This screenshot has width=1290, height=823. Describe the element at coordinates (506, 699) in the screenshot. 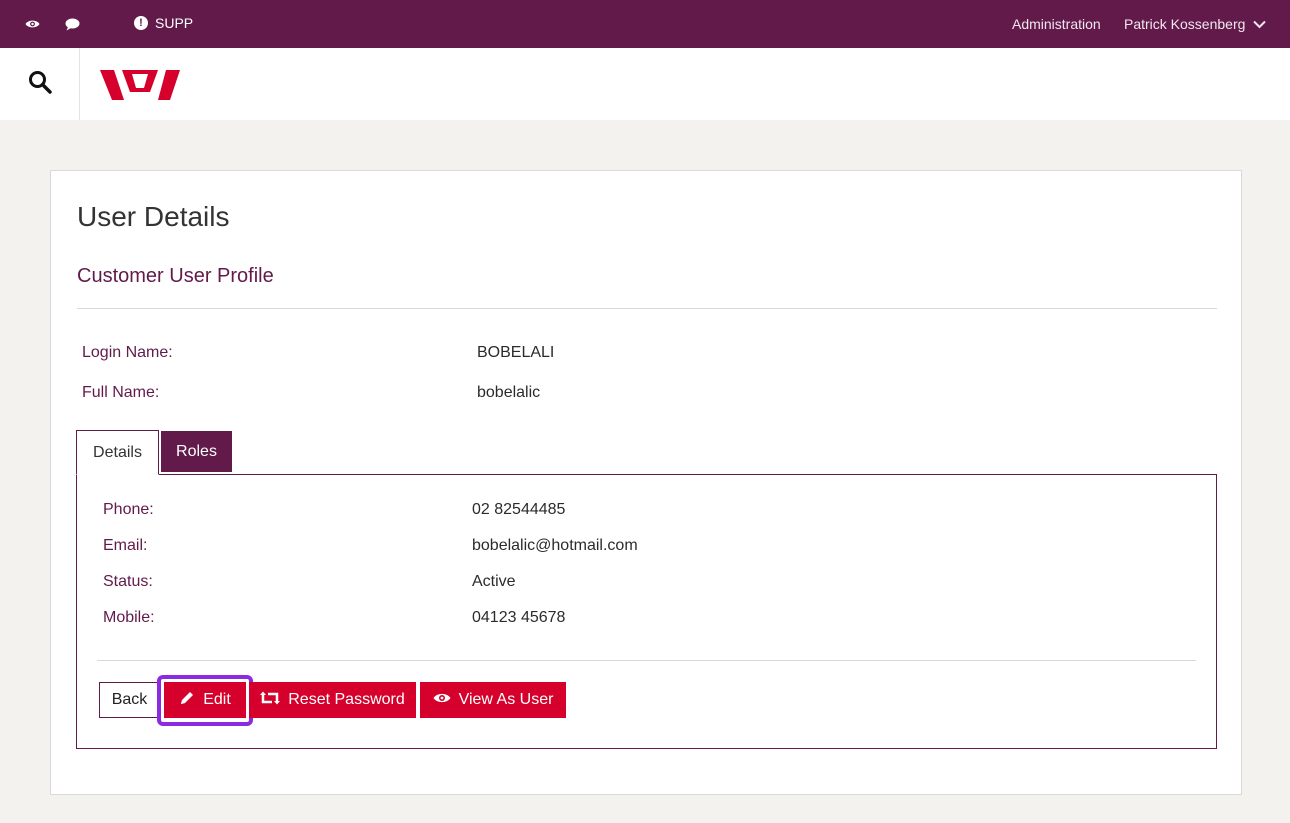

I see `view-as-user-button-label: View As User` at that location.